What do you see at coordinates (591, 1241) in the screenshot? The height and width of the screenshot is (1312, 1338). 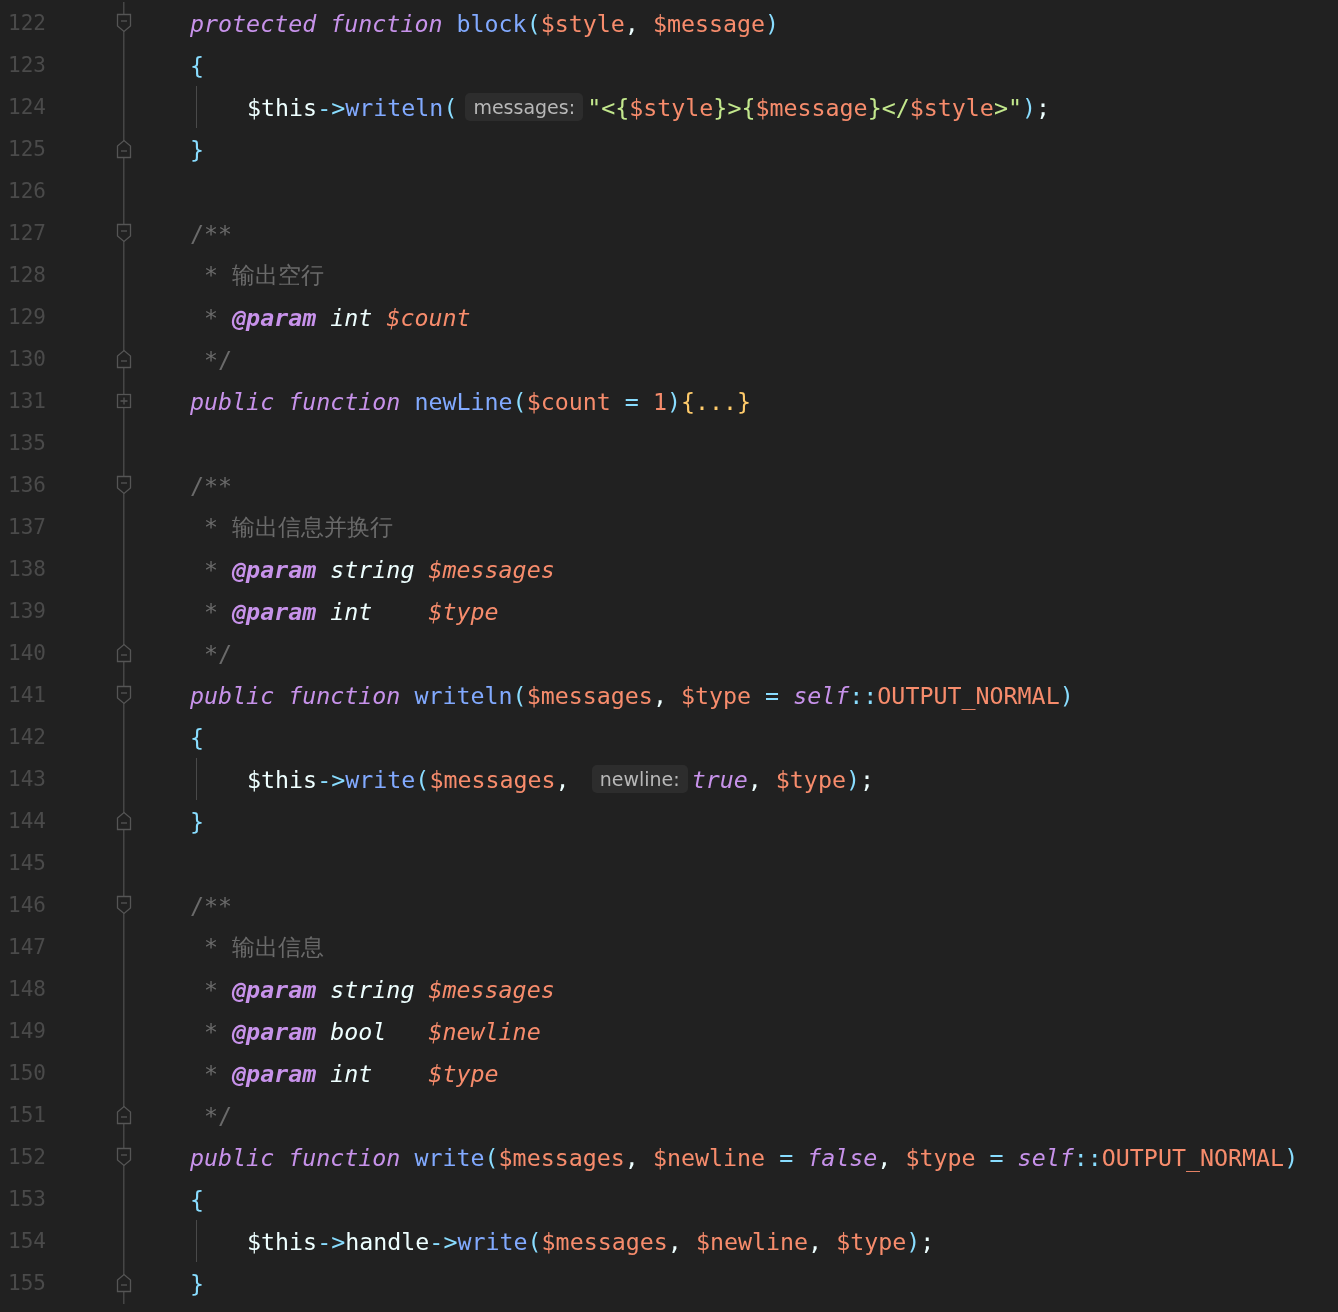 I see `code-text: $this->handle->write($messages, $newline, $type);` at bounding box center [591, 1241].